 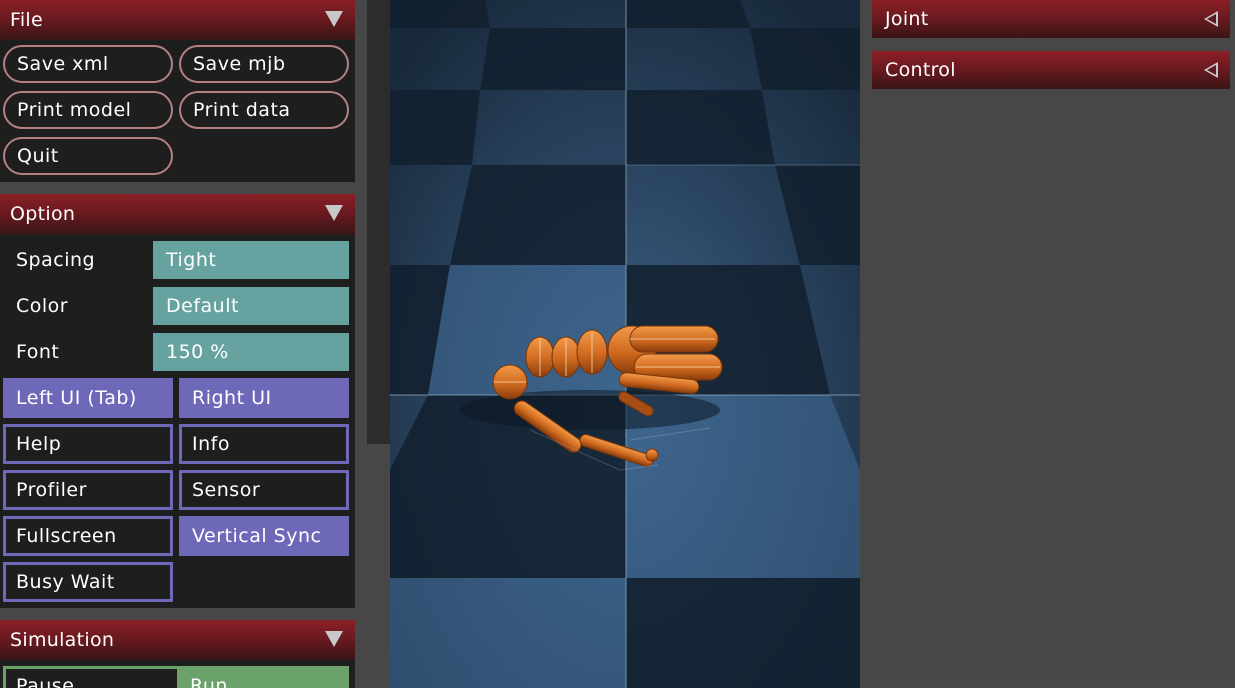 What do you see at coordinates (91, 677) in the screenshot?
I see `pause-radio: Pause` at bounding box center [91, 677].